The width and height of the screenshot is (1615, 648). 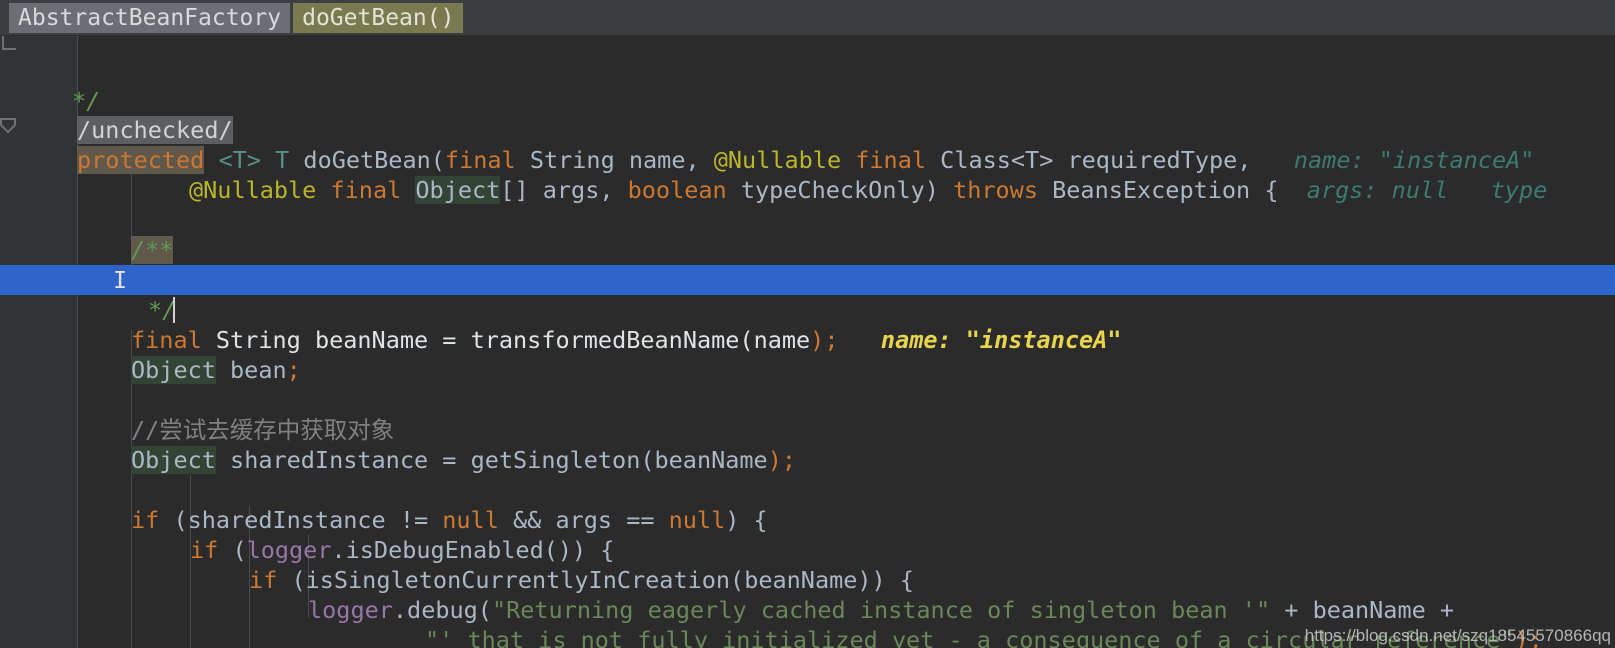 I want to click on code-line: }, so click(x=807, y=610).